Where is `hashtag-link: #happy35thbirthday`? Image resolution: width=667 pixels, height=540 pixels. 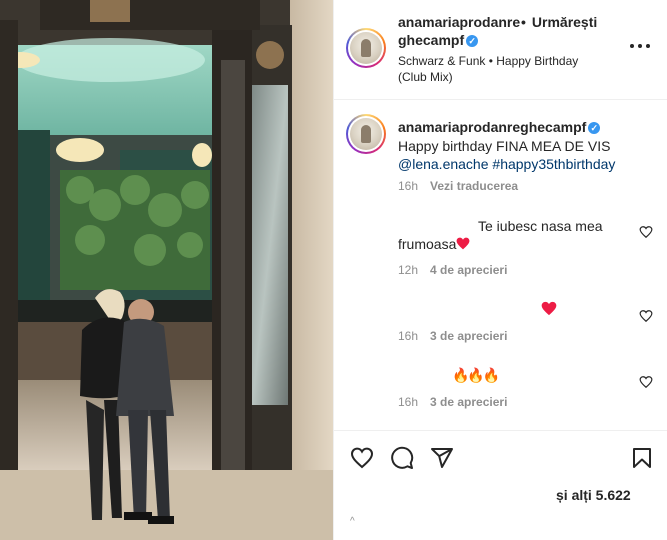
hashtag-link: #happy35thbirthday is located at coordinates (553, 164).